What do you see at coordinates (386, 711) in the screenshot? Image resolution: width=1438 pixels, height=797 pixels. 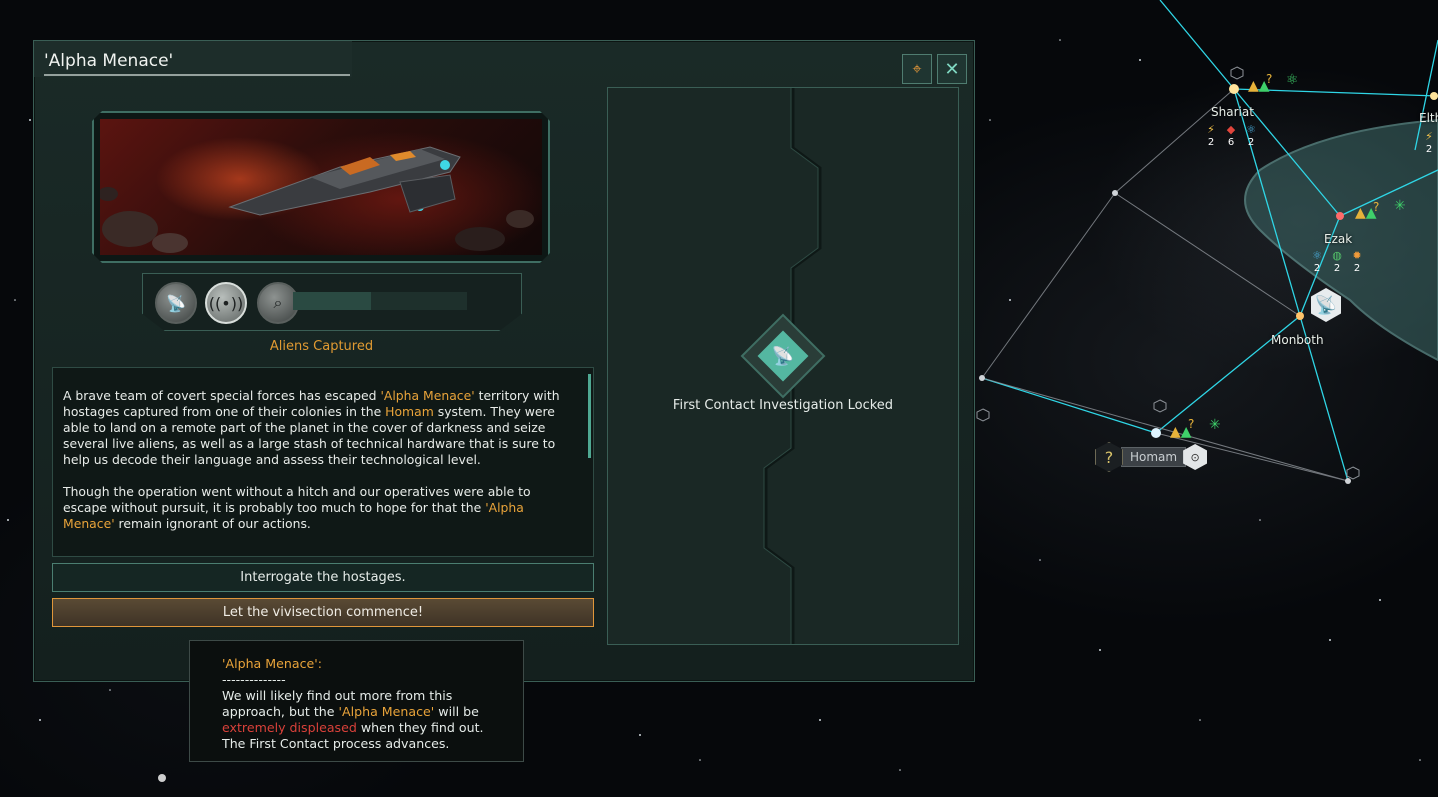 I see `tooltip-empire-name: 'Alpha Menace'` at bounding box center [386, 711].